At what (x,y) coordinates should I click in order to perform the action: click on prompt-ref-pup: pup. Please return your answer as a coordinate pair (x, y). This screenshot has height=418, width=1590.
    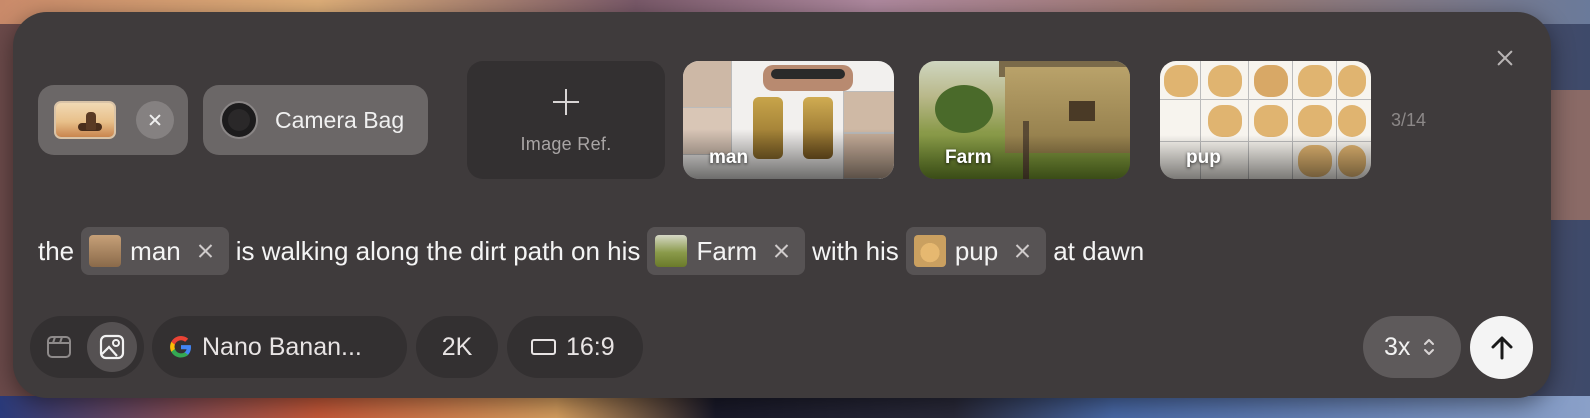
    Looking at the image, I should click on (976, 251).